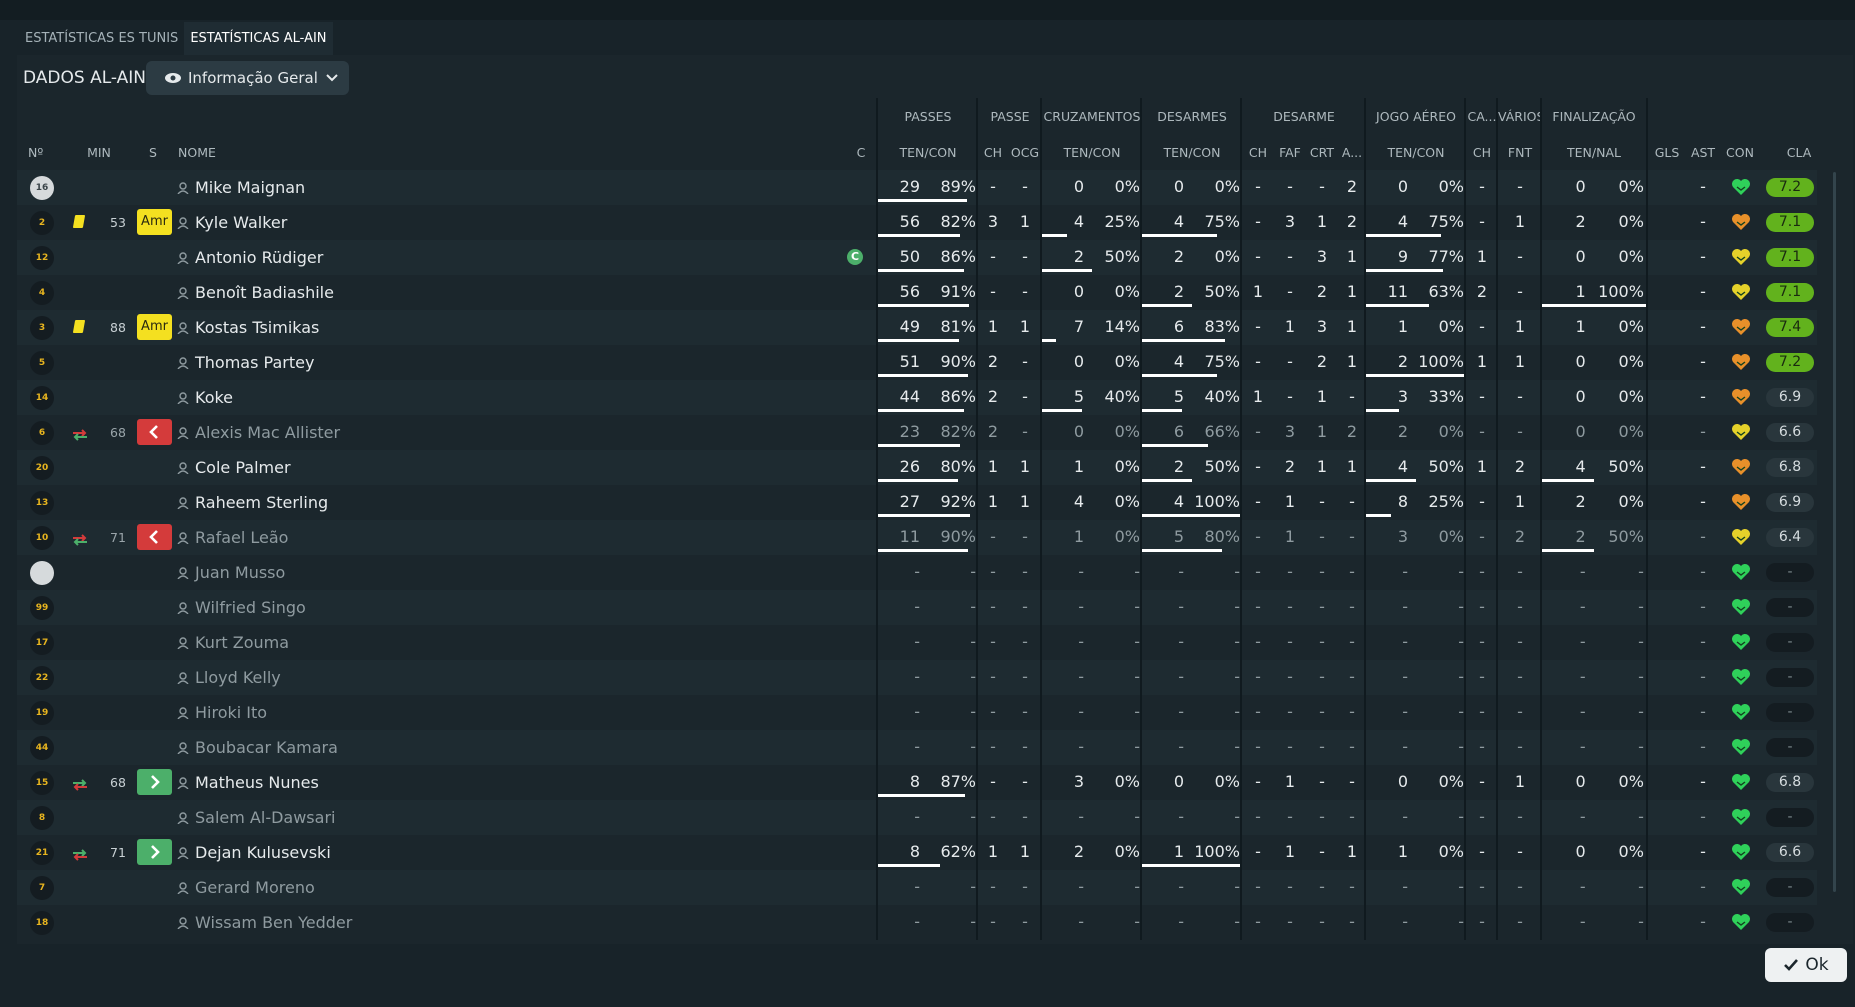 The width and height of the screenshot is (1855, 1007). Describe the element at coordinates (1834, 532) in the screenshot. I see `table-scrollbar` at that location.